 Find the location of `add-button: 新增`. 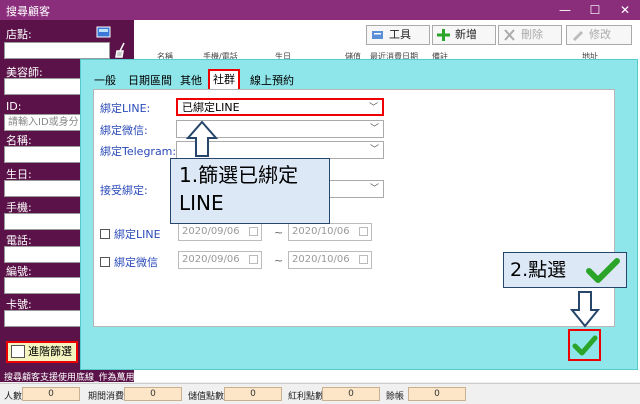

add-button: 新增 is located at coordinates (464, 35).